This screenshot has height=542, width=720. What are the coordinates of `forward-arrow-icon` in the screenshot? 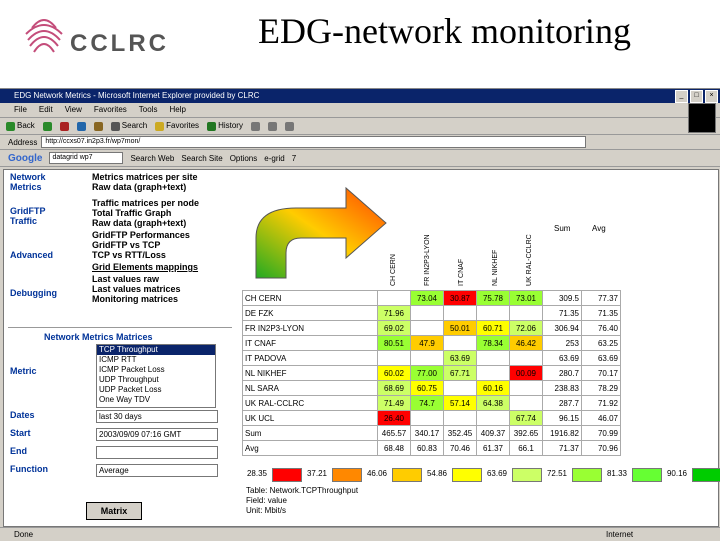 It's located at (47, 126).